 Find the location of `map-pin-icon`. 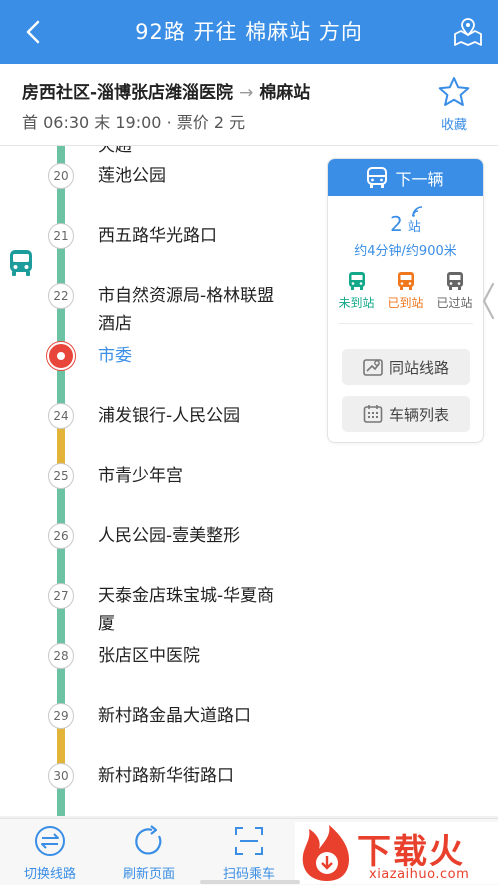

map-pin-icon is located at coordinates (468, 32).